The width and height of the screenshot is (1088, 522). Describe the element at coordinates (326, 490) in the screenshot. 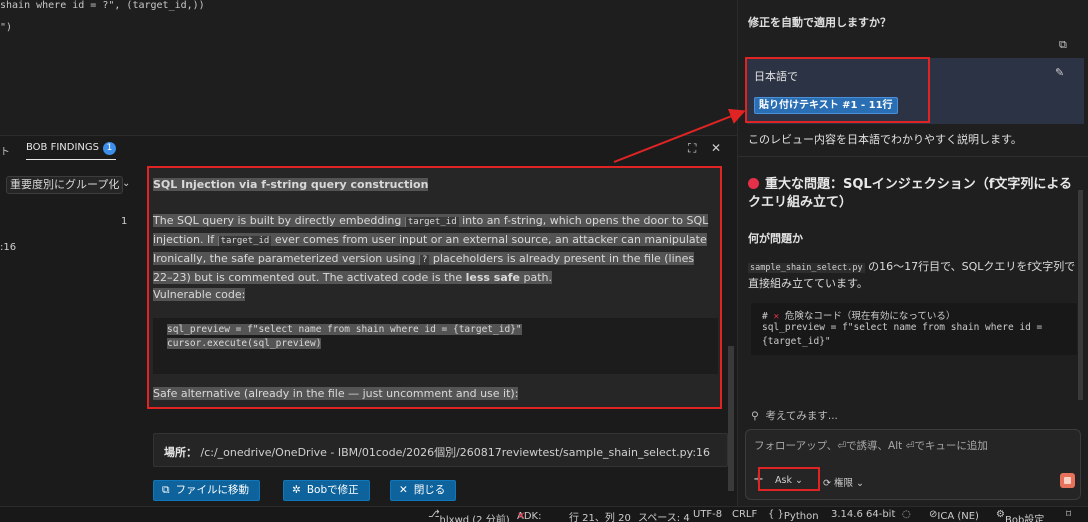

I see `fix-with-bob-button: ✲ Bobで修正` at that location.